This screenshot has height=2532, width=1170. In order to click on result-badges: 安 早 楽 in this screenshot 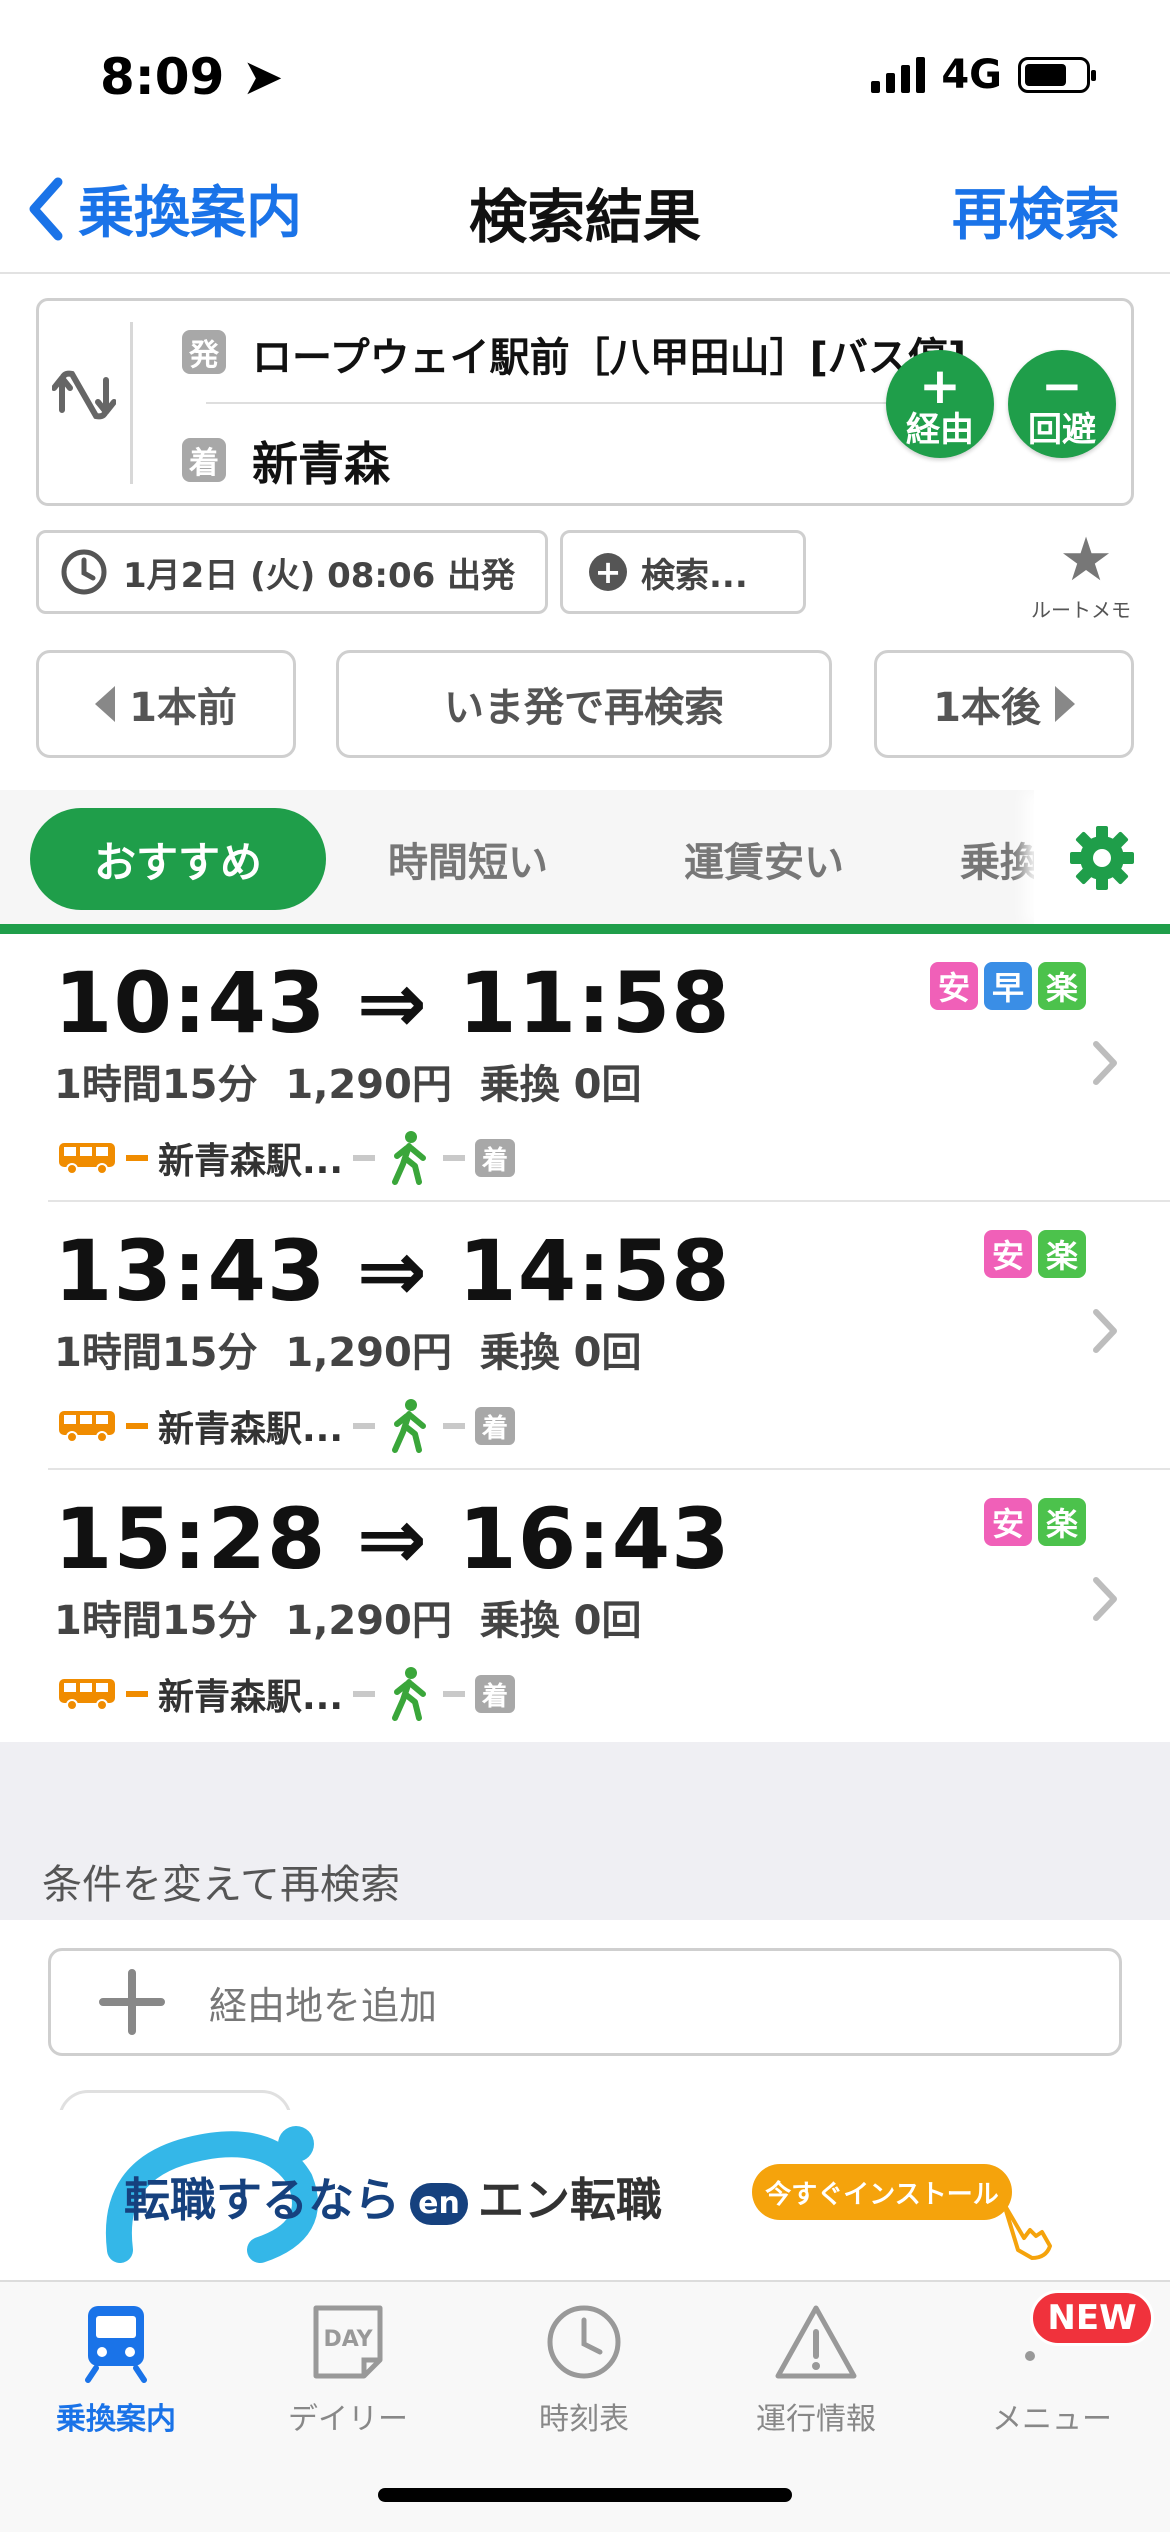, I will do `click(1008, 986)`.